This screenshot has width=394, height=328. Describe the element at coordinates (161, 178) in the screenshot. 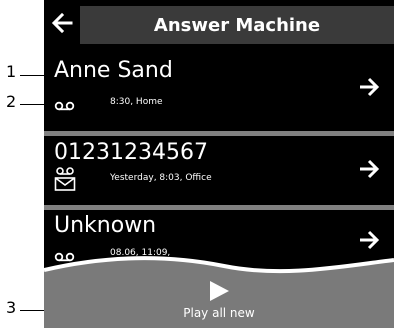

I see `message-details: Yesterday, 8:03, Office` at that location.